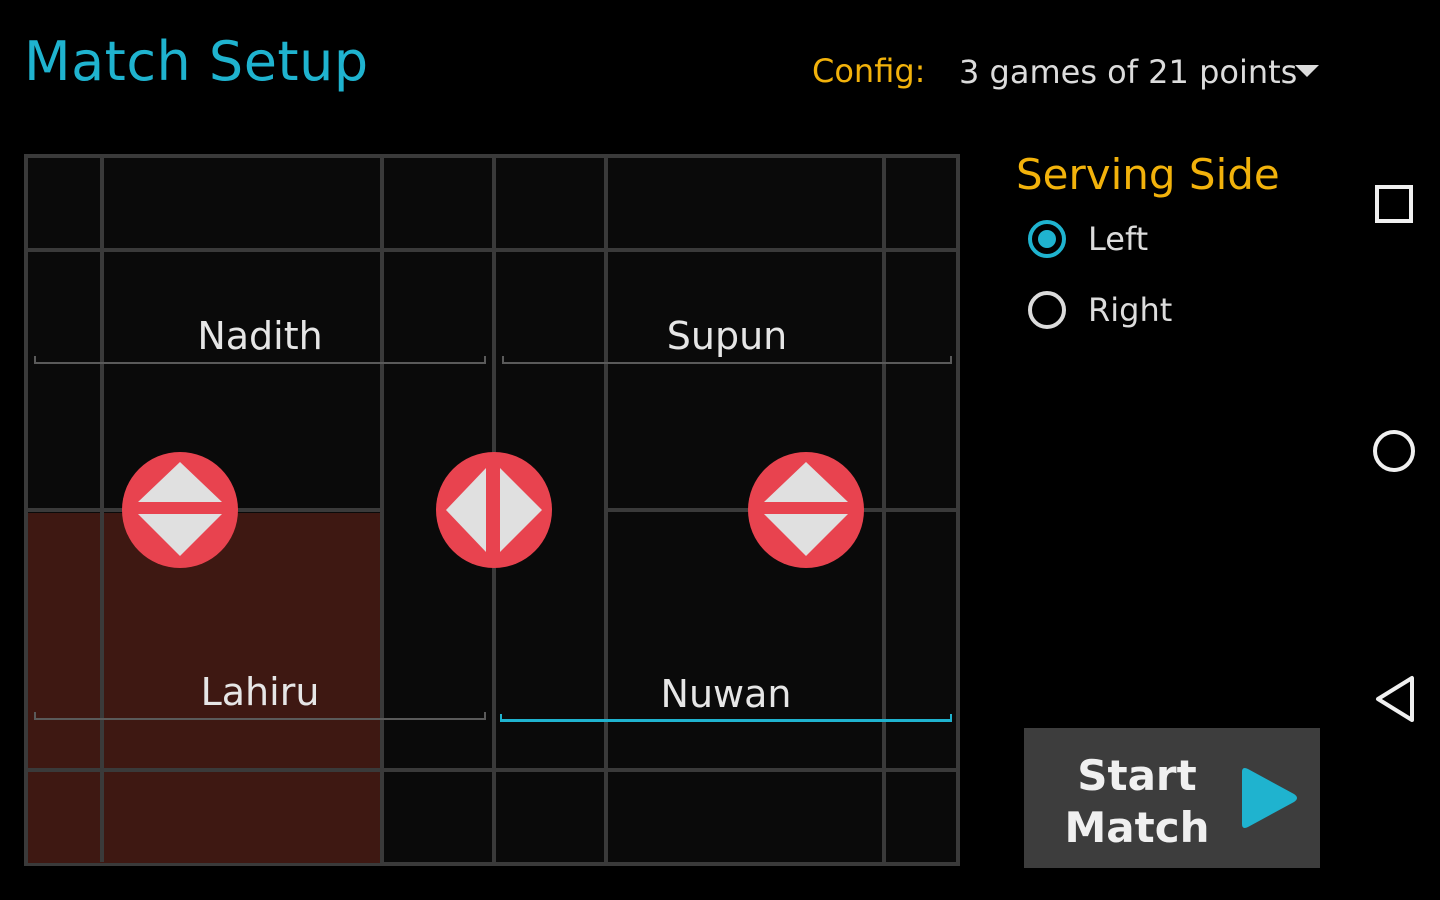 This screenshot has width=1440, height=900. Describe the element at coordinates (1137, 775) in the screenshot. I see `start-label-line: Start` at that location.